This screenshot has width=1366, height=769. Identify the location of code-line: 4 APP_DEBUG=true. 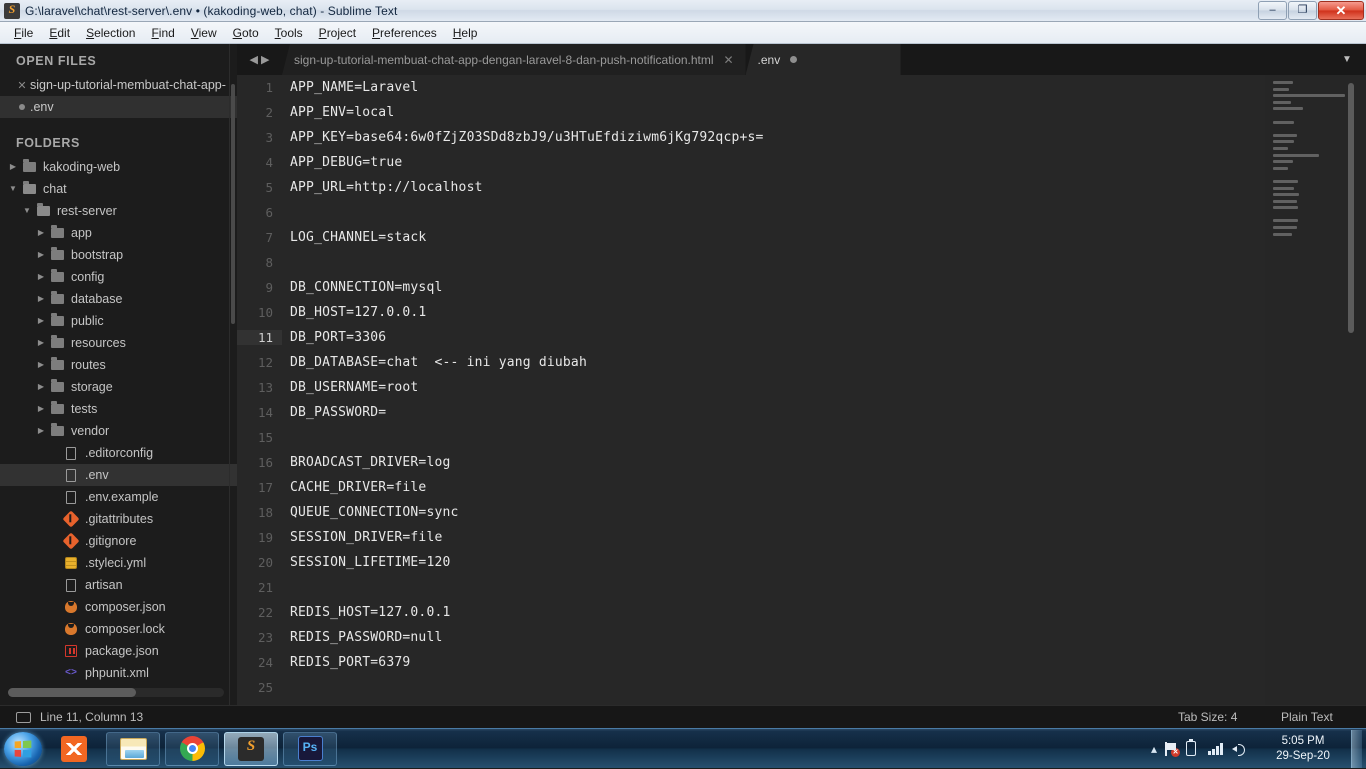
(801, 162).